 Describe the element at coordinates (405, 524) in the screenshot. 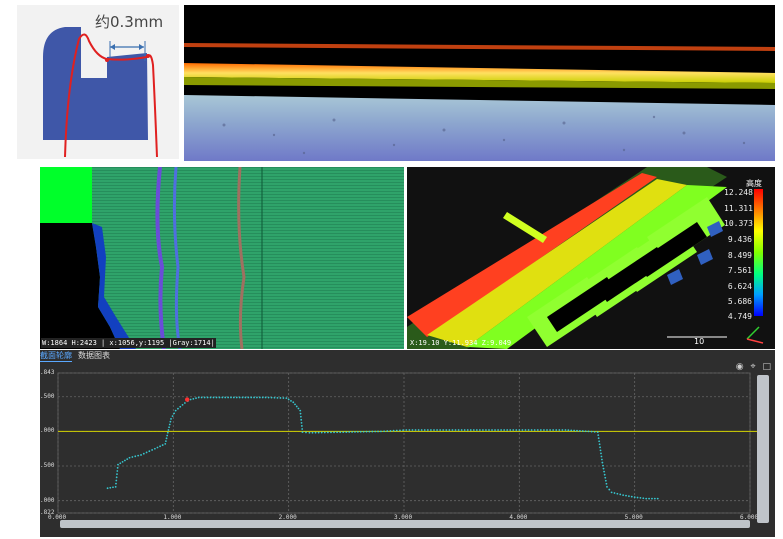

I see `horizontal-scrollbar` at that location.